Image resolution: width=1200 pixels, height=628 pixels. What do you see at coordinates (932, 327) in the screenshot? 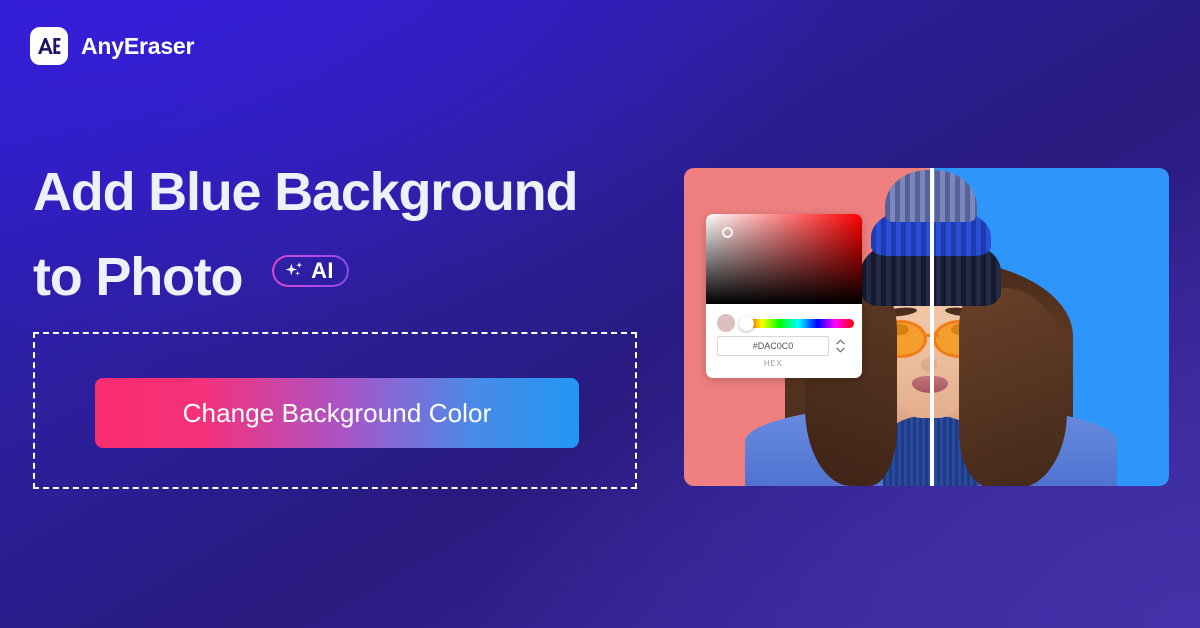
I see `before-after-divider` at bounding box center [932, 327].